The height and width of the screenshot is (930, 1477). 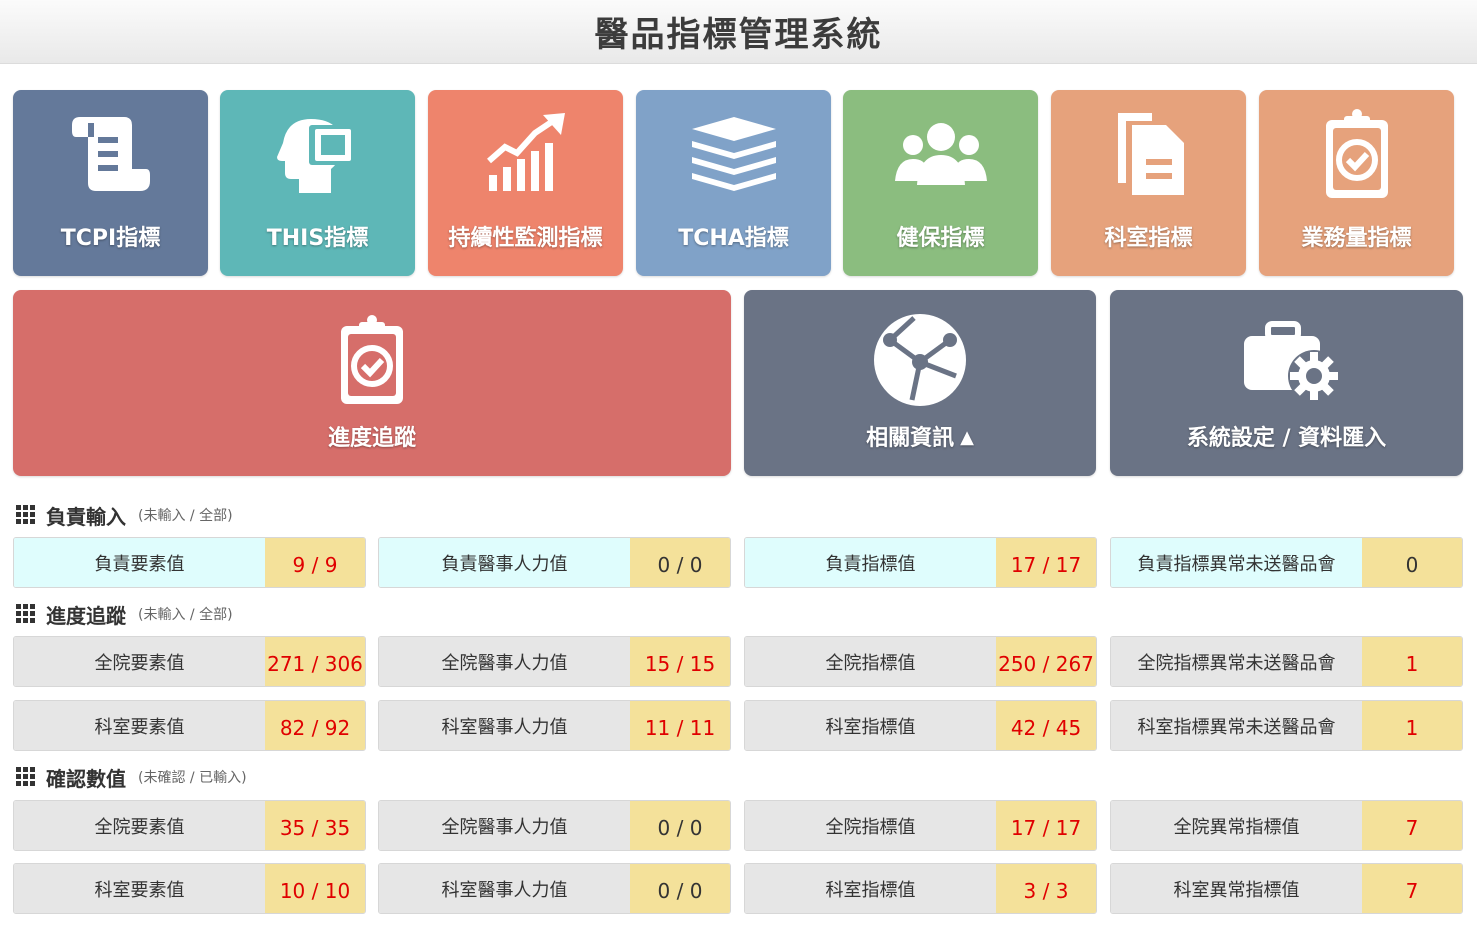 I want to click on stat-name: 負責指標值, so click(x=870, y=562).